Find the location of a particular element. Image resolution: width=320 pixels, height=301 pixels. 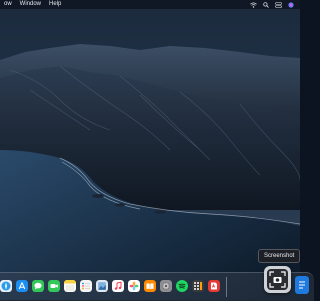

menu-bar-status-area is located at coordinates (275, 4).